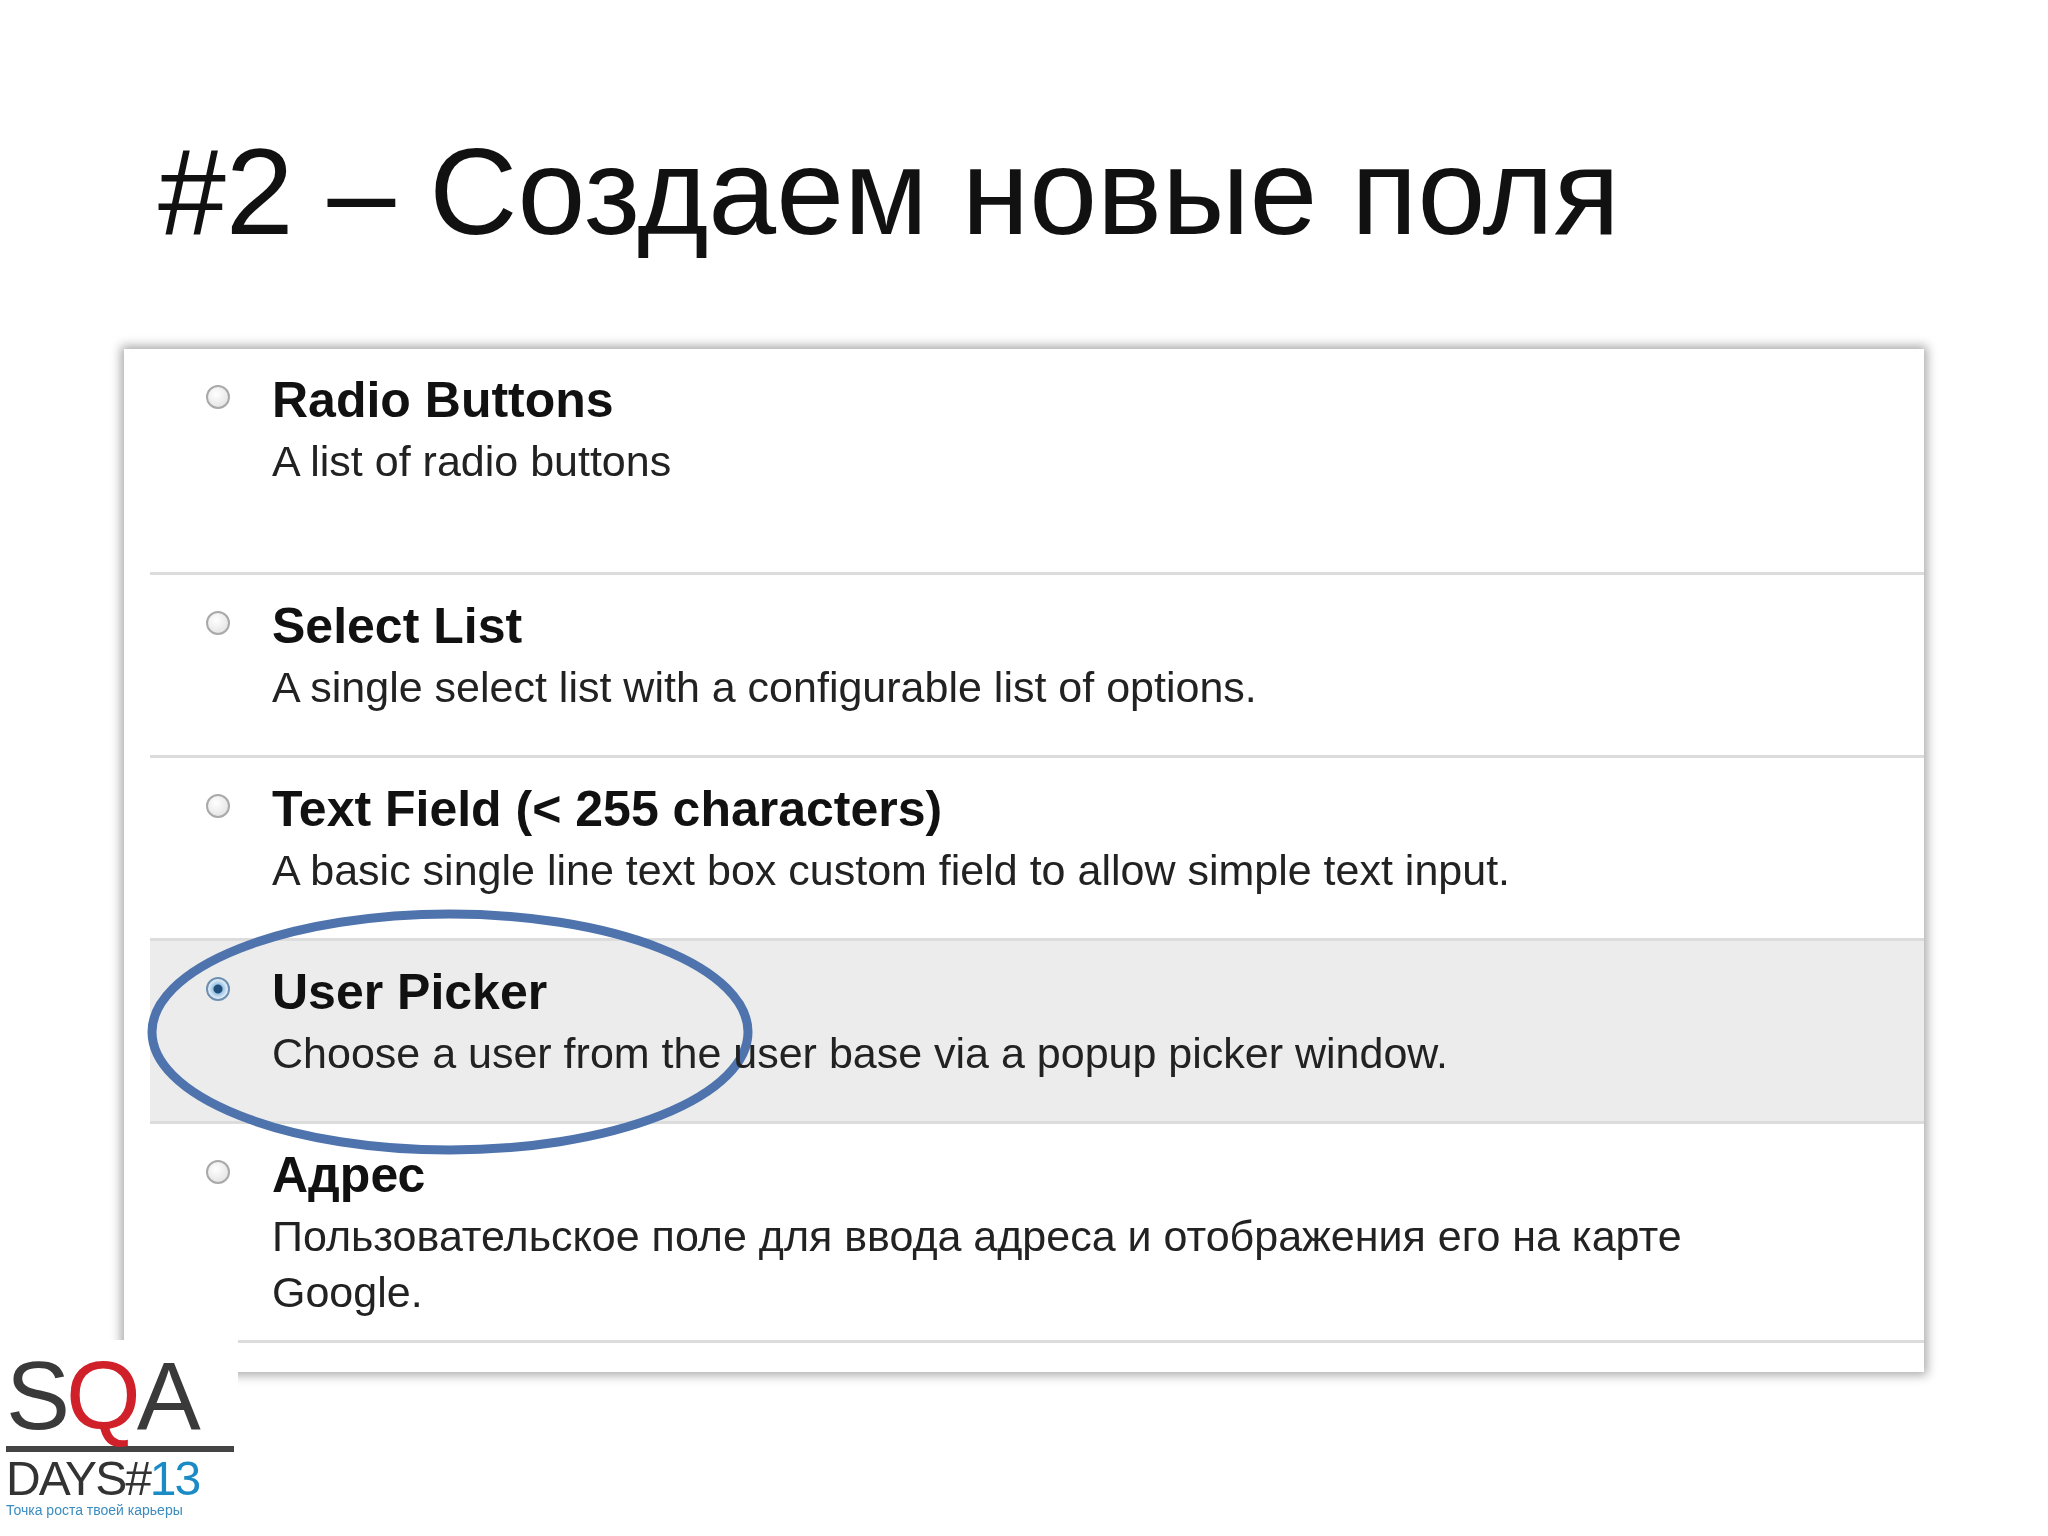  I want to click on field-type-option: Select List A single select list with a configurable list of options., so click(1037, 666).